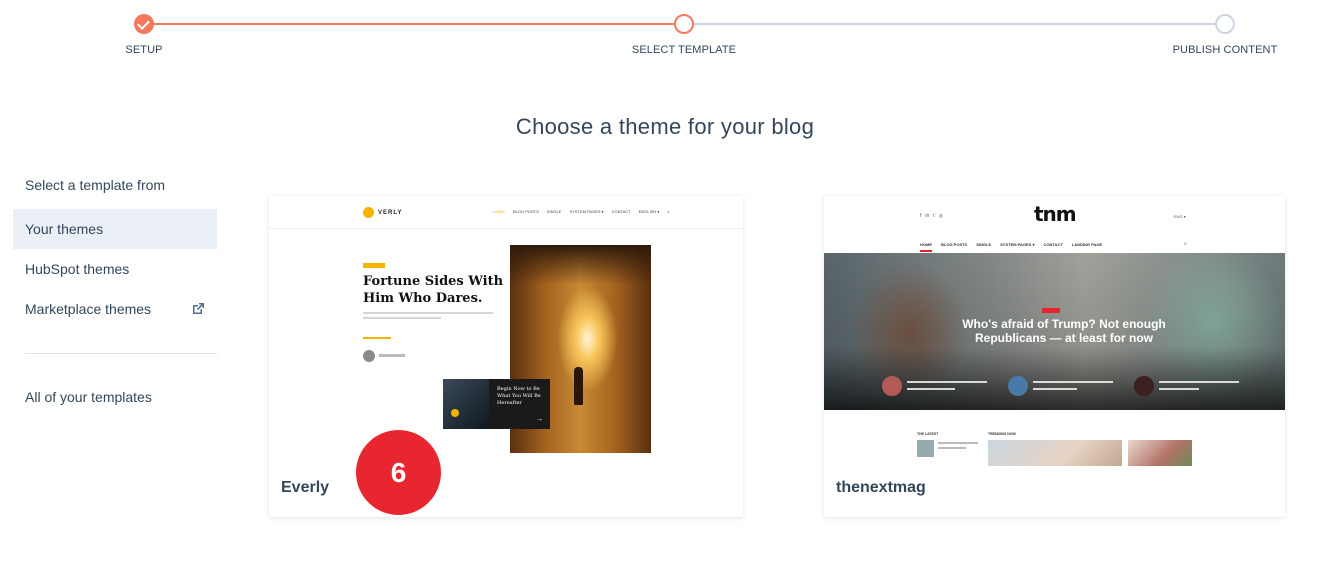 This screenshot has width=1342, height=562. I want to click on everly-menu-item: BLOG POSTS, so click(526, 211).